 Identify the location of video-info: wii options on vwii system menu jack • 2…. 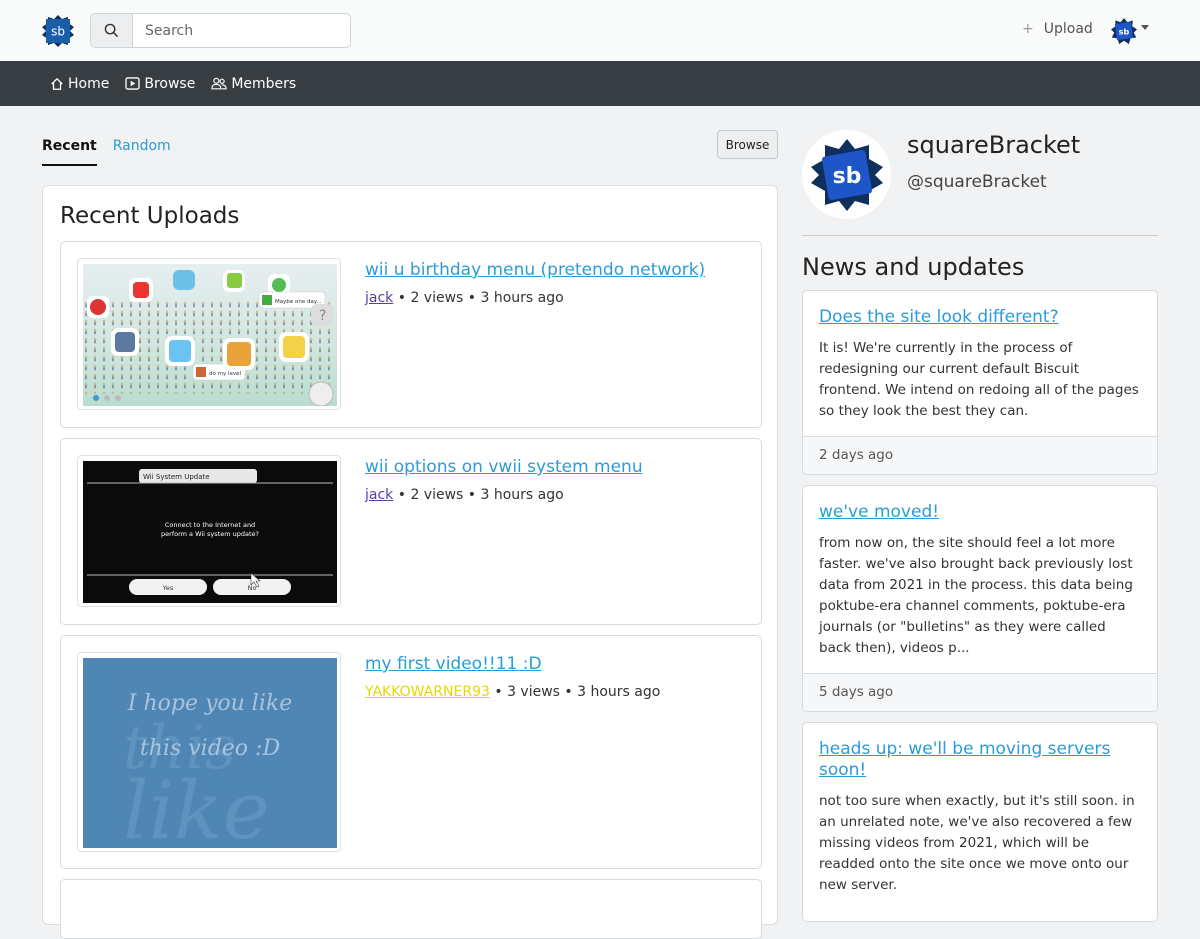
(504, 480).